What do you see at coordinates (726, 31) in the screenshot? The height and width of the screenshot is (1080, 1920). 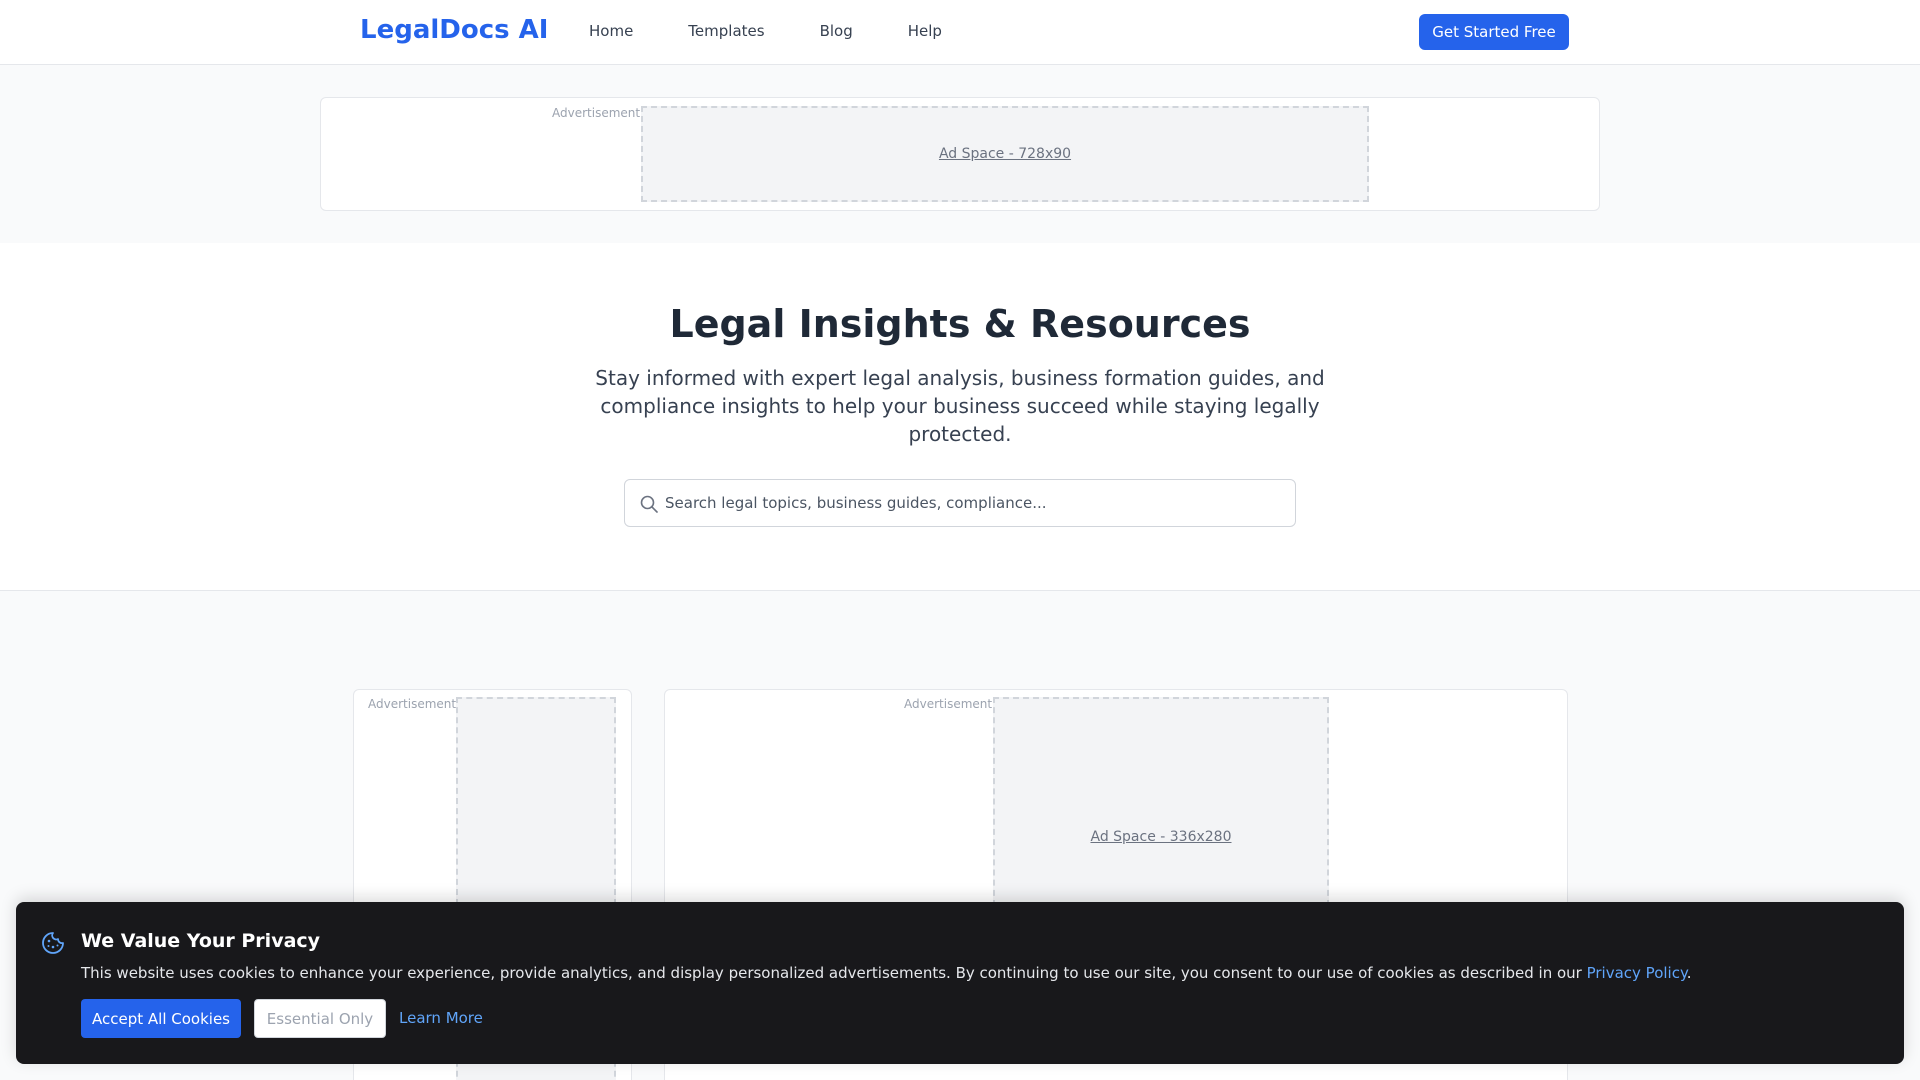 I see `nav-templates: Templates` at bounding box center [726, 31].